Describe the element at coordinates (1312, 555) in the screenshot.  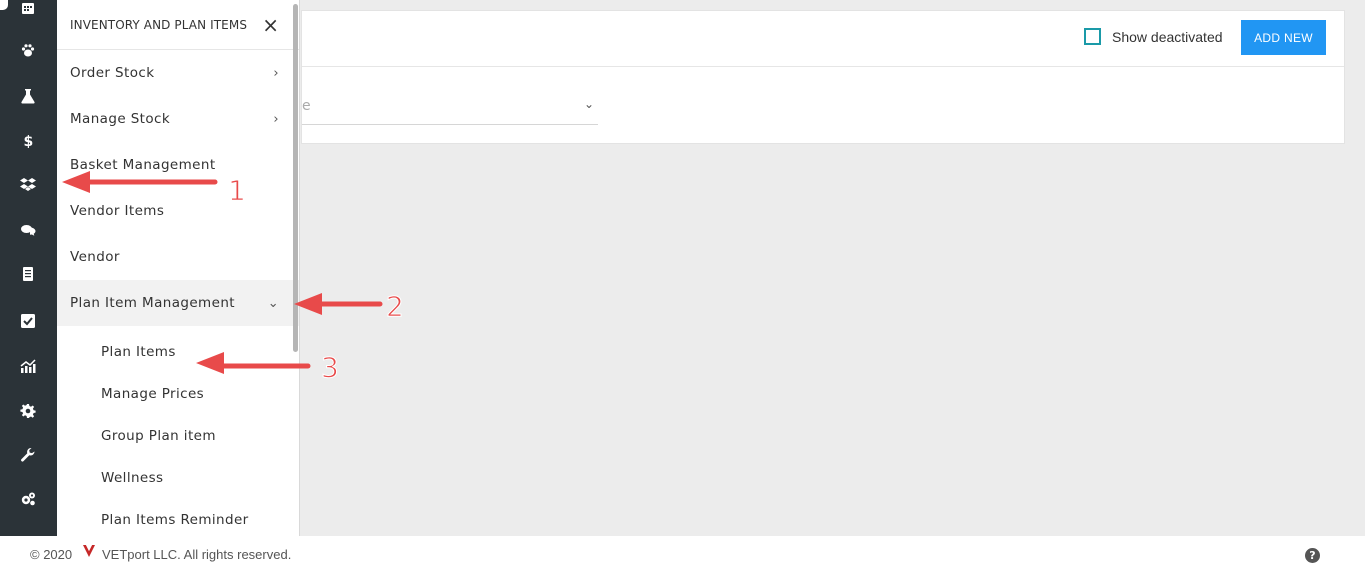
I see `help-icon: ?` at that location.